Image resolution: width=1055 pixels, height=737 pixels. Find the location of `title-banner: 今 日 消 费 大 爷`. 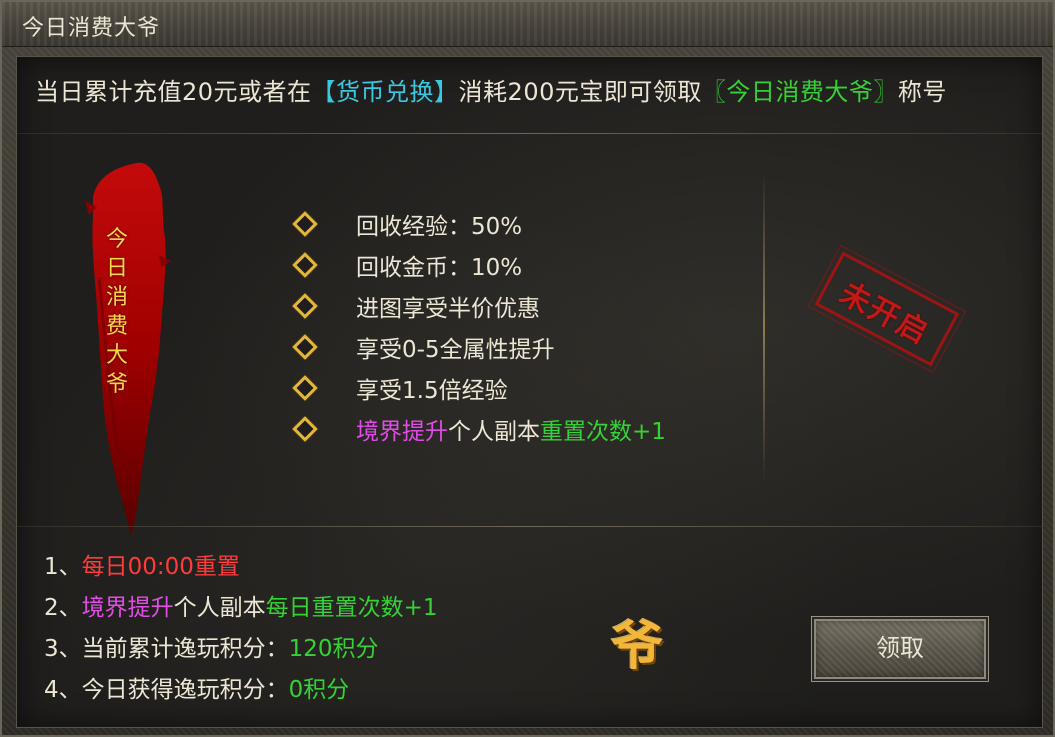

title-banner: 今 日 消 费 大 爷 is located at coordinates (125, 347).